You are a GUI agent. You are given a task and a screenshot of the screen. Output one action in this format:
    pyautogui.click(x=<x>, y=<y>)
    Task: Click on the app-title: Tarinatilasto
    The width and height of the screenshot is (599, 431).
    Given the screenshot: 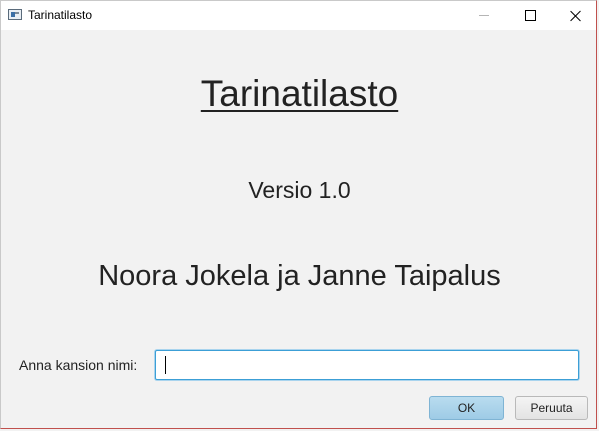 What is the action you would take?
    pyautogui.click(x=299, y=93)
    